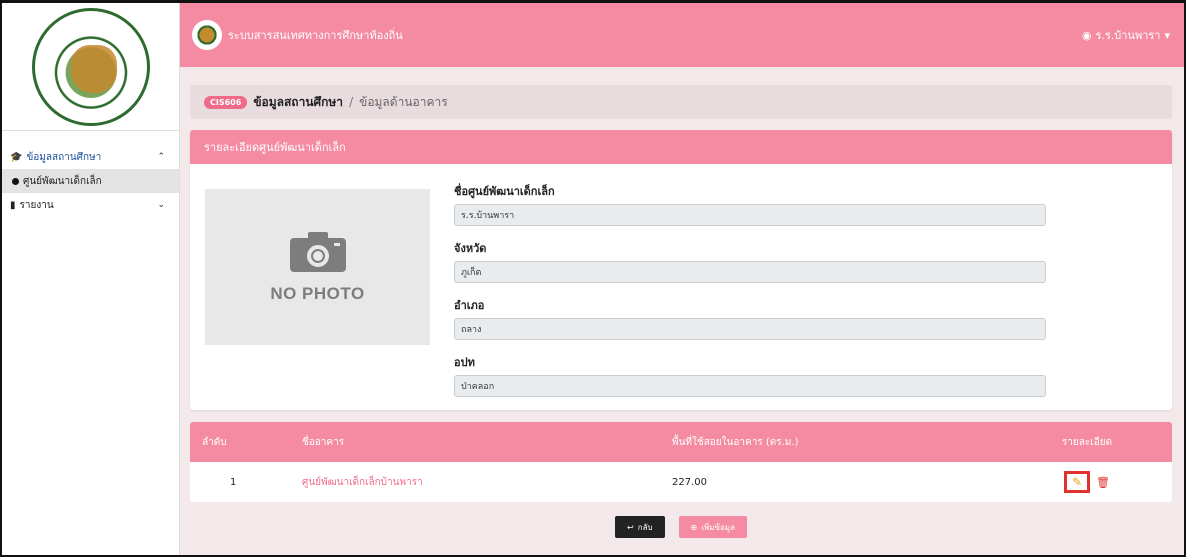 The height and width of the screenshot is (557, 1186). I want to click on app-title: ระบบสารสนเทศทางการศึกษาท้องถิ่น, so click(315, 35).